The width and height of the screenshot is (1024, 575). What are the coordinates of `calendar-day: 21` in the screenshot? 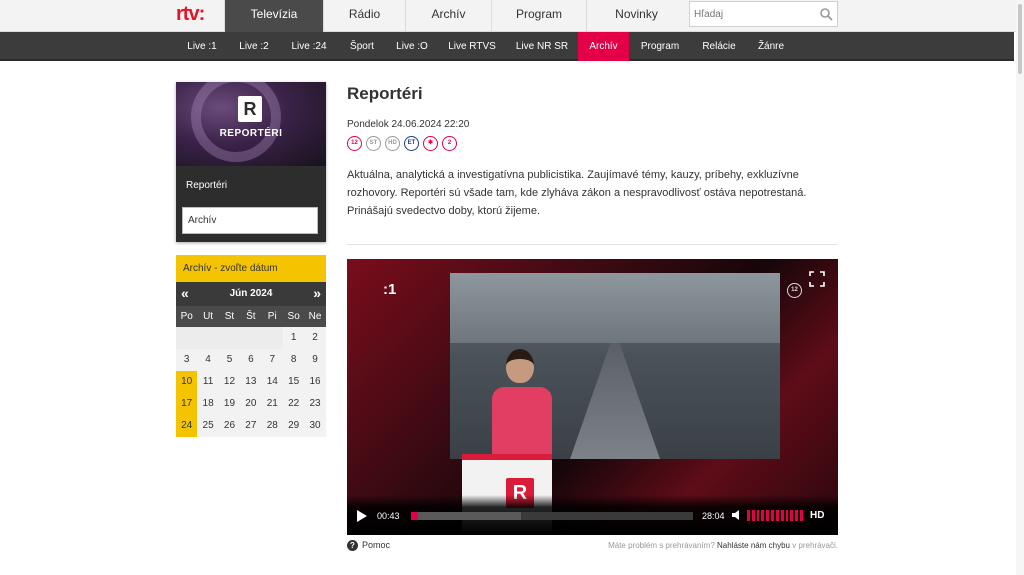 It's located at (272, 404).